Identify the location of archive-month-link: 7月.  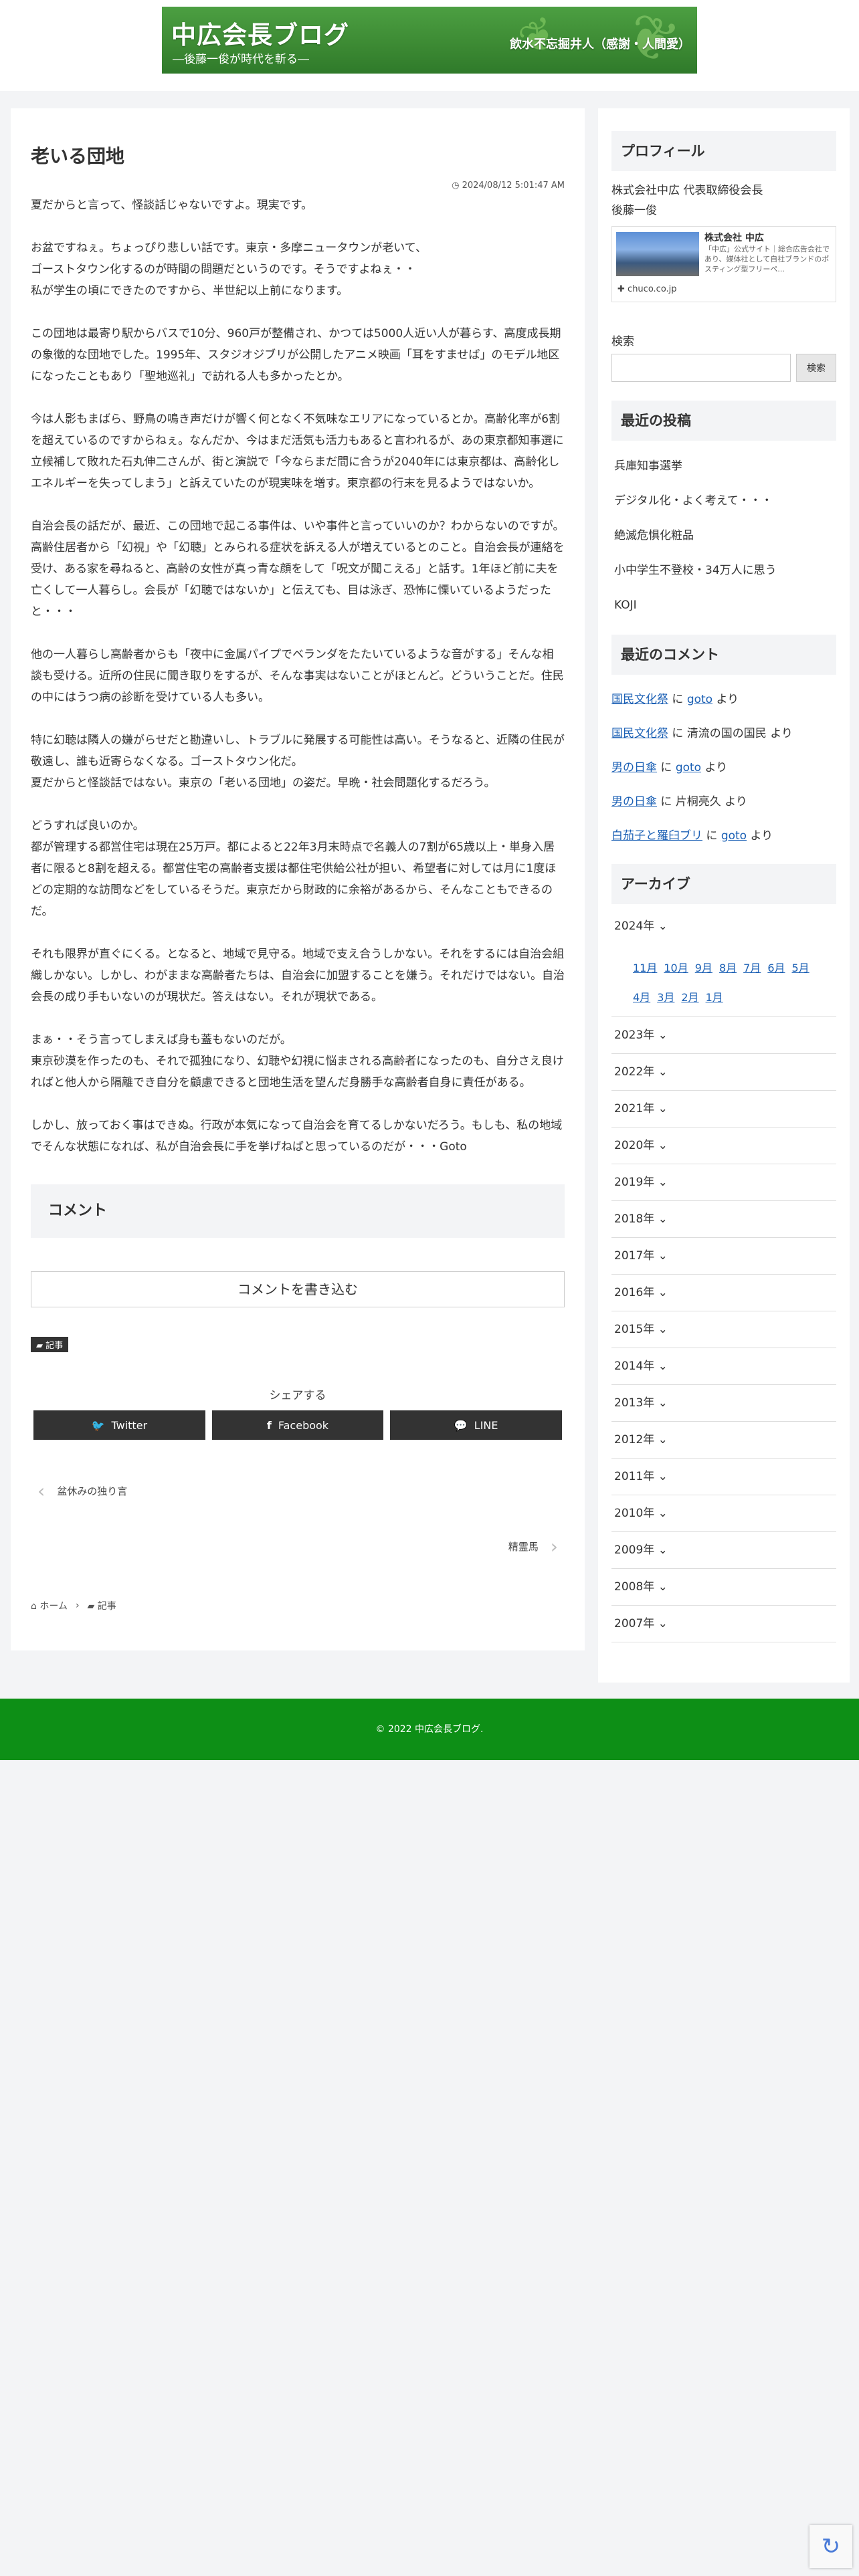
(752, 968).